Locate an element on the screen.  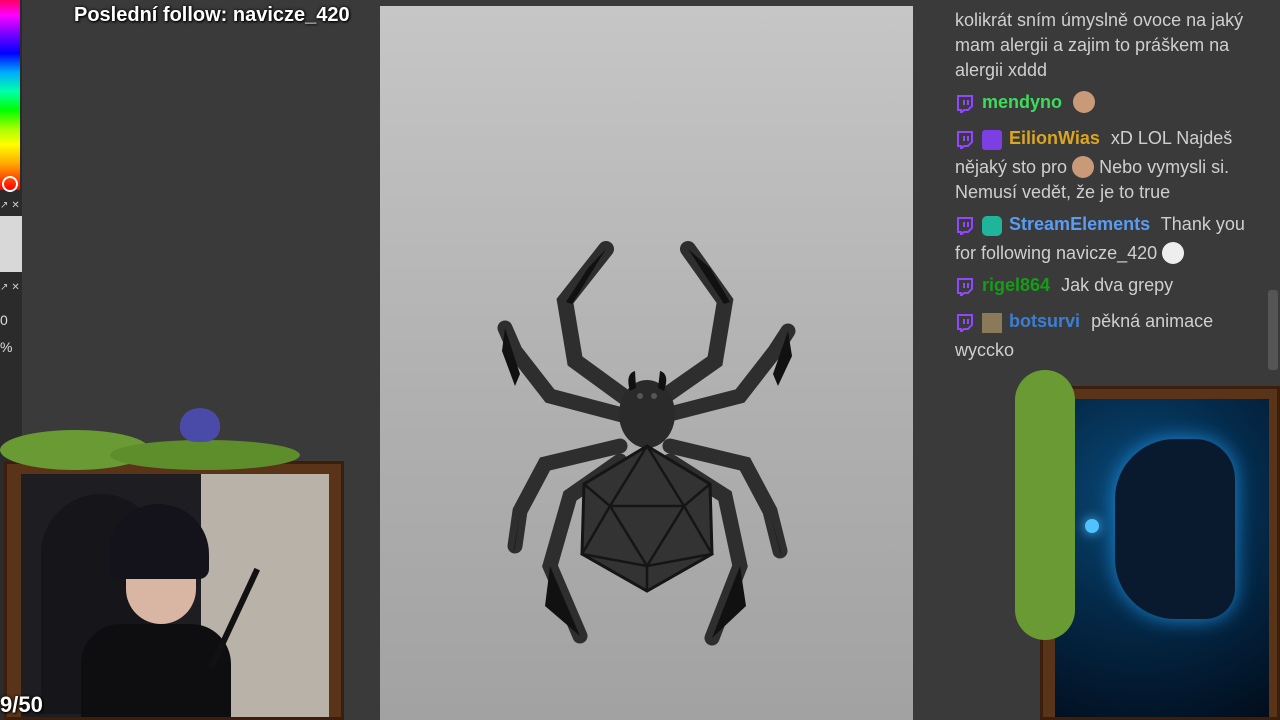
brush-preview is located at coordinates (11, 244).